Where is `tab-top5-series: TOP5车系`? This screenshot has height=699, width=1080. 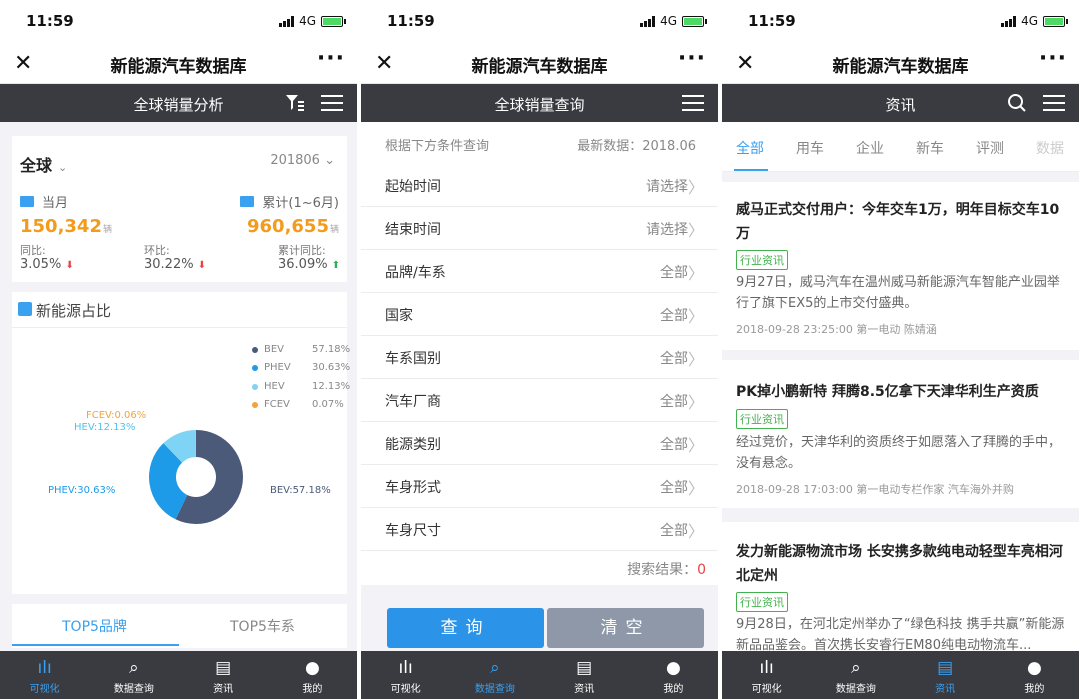
tab-top5-series: TOP5车系 is located at coordinates (262, 626).